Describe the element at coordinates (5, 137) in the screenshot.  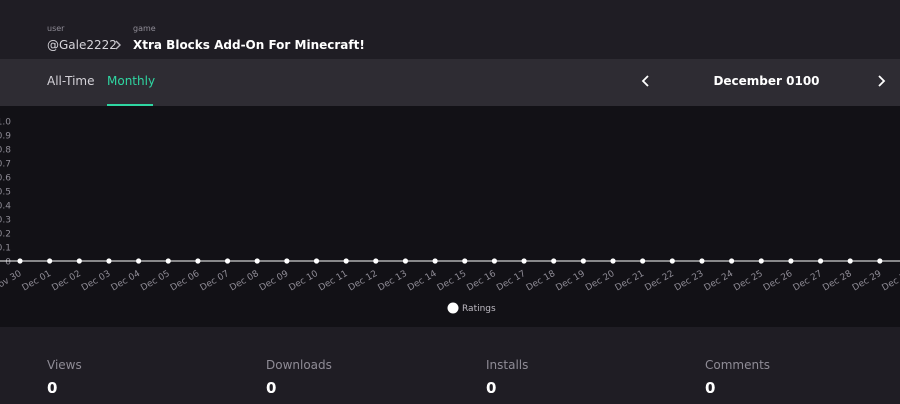
I see `y-tick-label: 0.9` at that location.